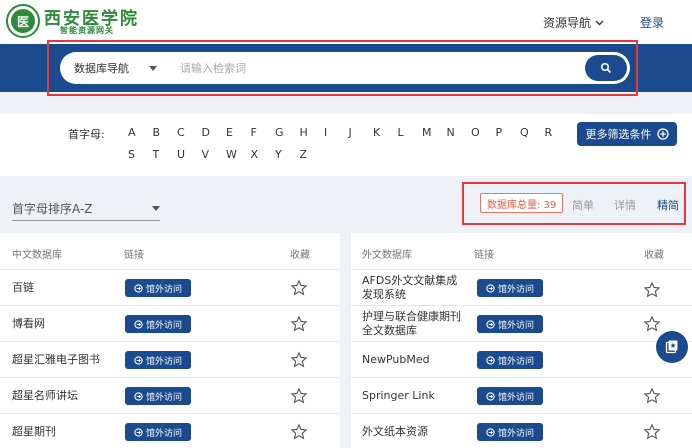 The width and height of the screenshot is (692, 448). I want to click on plus-circle-icon, so click(662, 134).